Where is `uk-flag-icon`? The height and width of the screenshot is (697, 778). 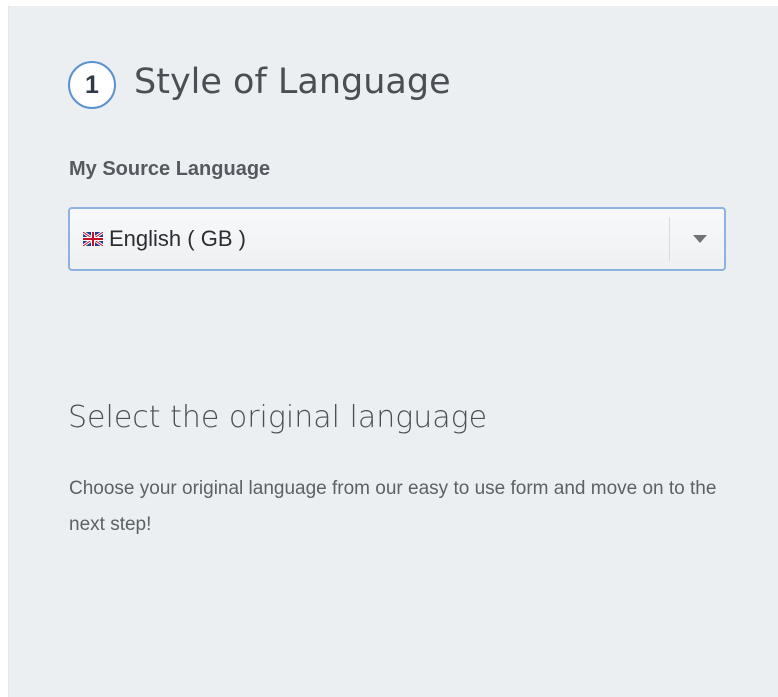 uk-flag-icon is located at coordinates (93, 239).